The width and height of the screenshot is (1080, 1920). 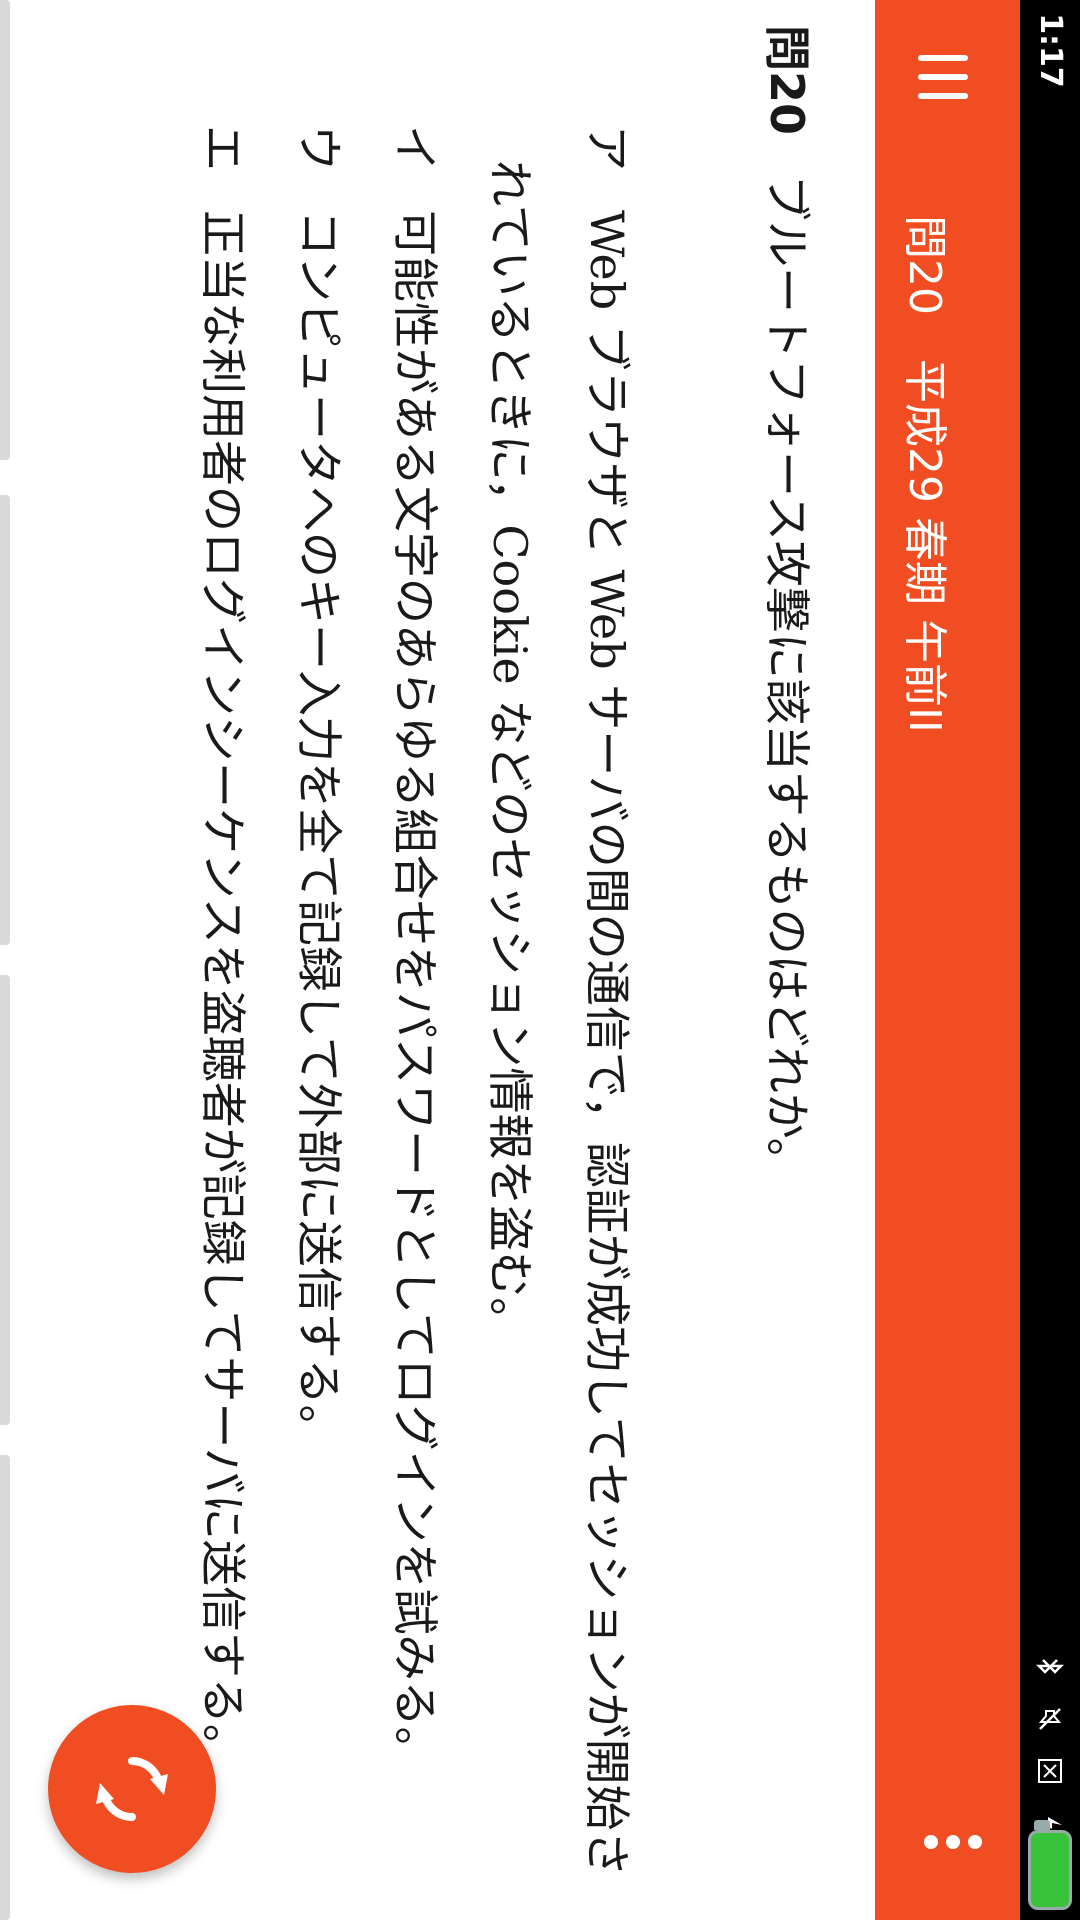 What do you see at coordinates (1050, 1719) in the screenshot?
I see `mute-icon` at bounding box center [1050, 1719].